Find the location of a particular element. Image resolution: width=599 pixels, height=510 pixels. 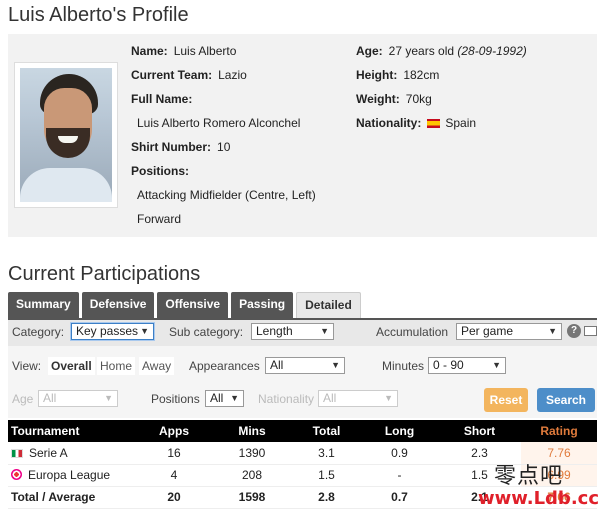

accumulation-label: Accumulation is located at coordinates (412, 332).